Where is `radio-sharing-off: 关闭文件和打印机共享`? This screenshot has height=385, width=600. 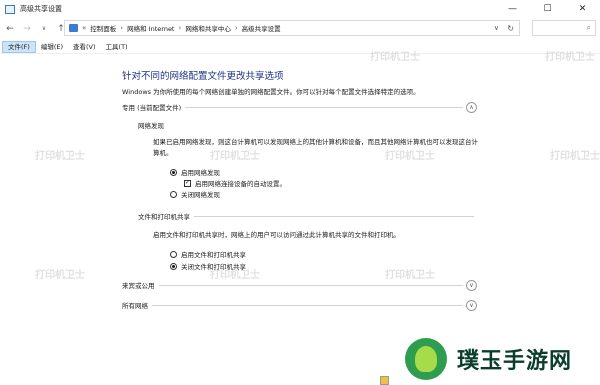
radio-sharing-off: 关闭文件和打印机共享 is located at coordinates (208, 266).